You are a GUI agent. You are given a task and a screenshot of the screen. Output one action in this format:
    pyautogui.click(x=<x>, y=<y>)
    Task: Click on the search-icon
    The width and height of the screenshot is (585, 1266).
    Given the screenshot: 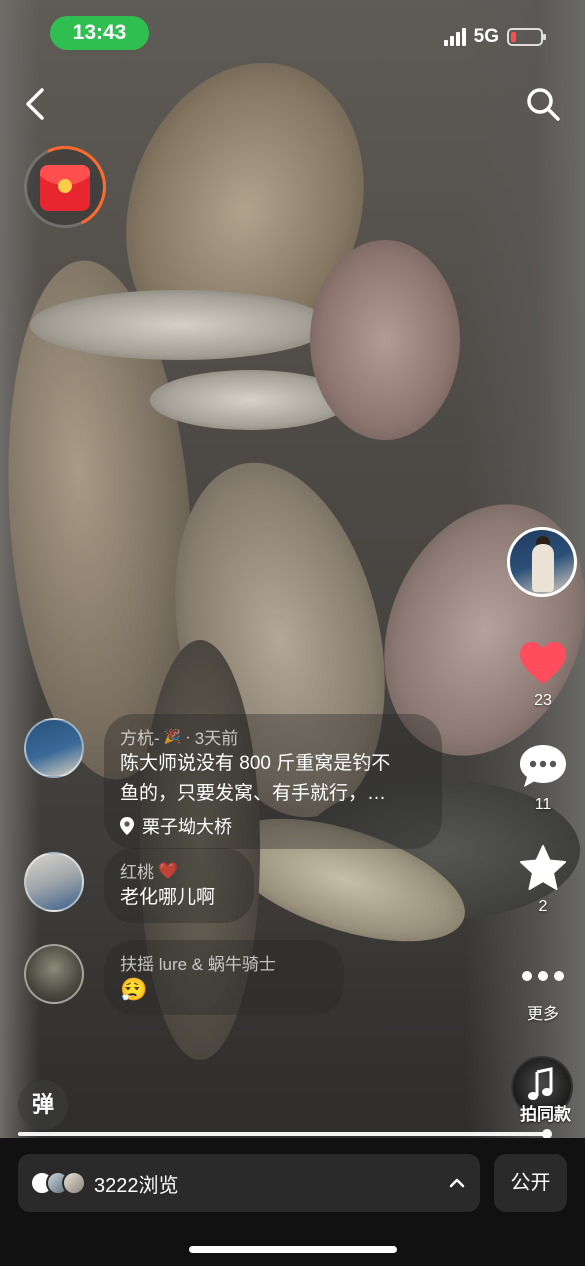 What is the action you would take?
    pyautogui.click(x=543, y=104)
    